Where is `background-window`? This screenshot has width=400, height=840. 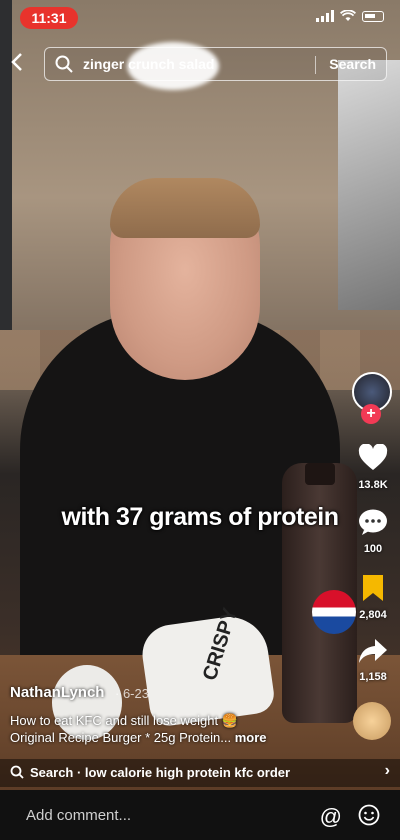
background-window is located at coordinates (369, 185).